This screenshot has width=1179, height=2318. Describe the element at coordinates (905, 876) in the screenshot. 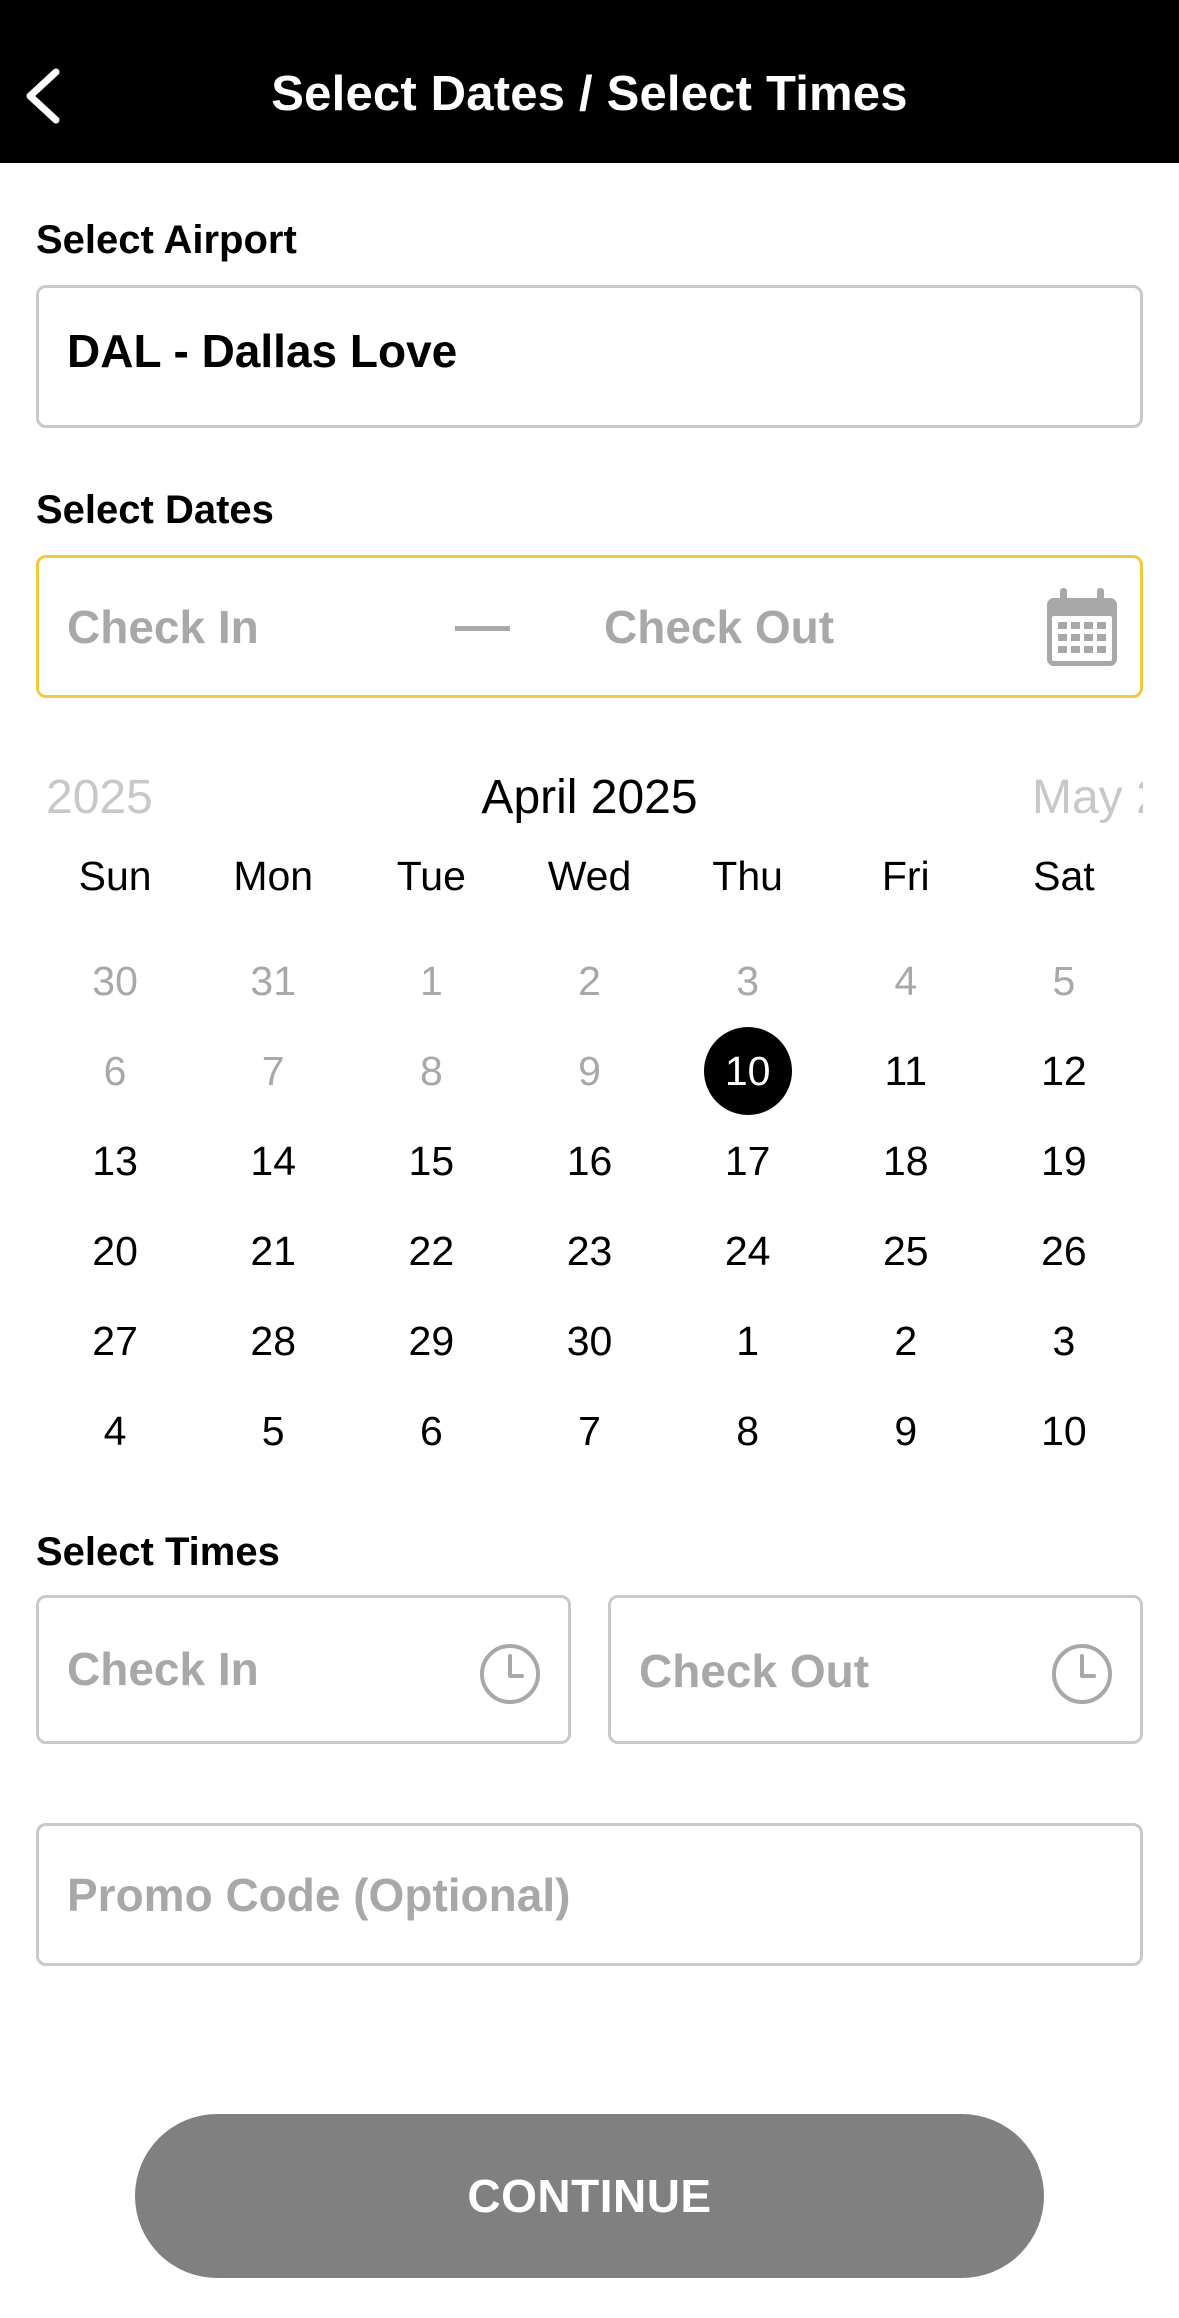

I see `weekday-label: Fri` at that location.